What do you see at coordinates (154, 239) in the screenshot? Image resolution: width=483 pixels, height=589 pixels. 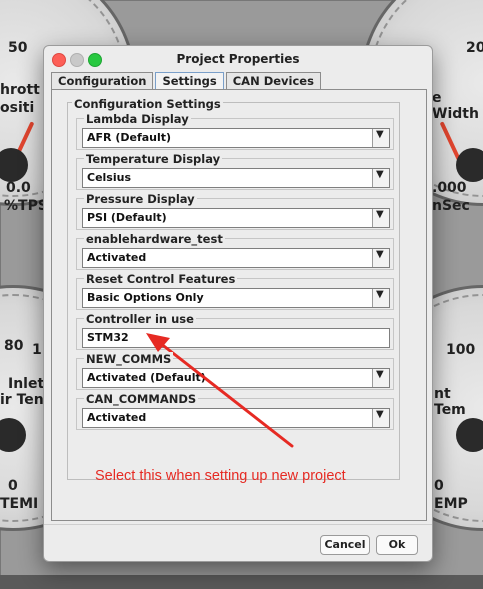 I see `field-label: enablehardware_test` at bounding box center [154, 239].